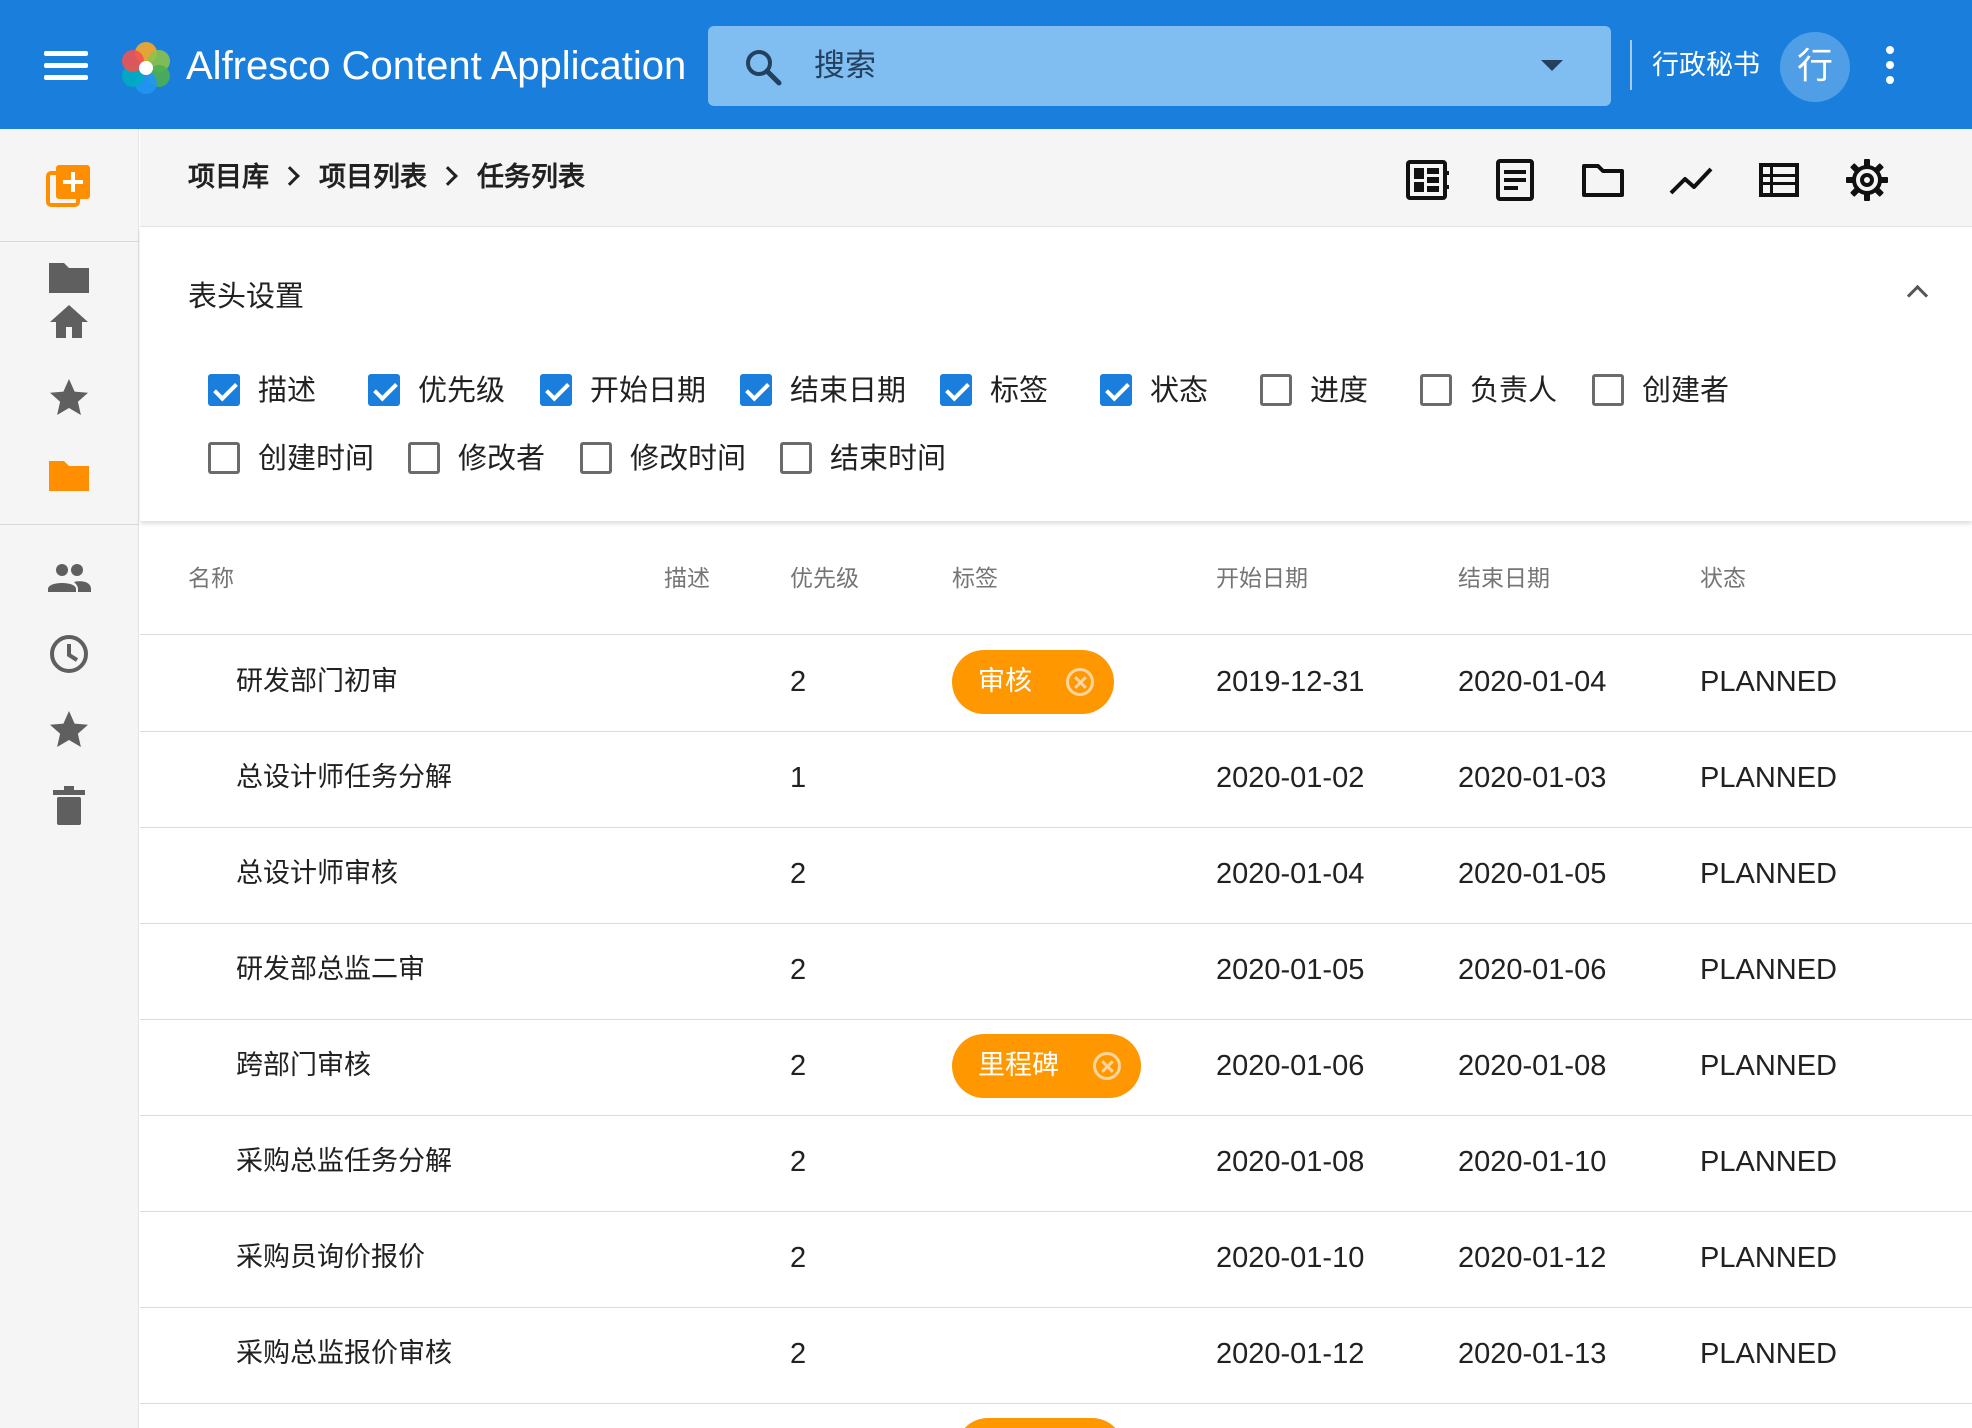 The height and width of the screenshot is (1428, 1972). Describe the element at coordinates (69, 322) in the screenshot. I see `home-icon` at that location.